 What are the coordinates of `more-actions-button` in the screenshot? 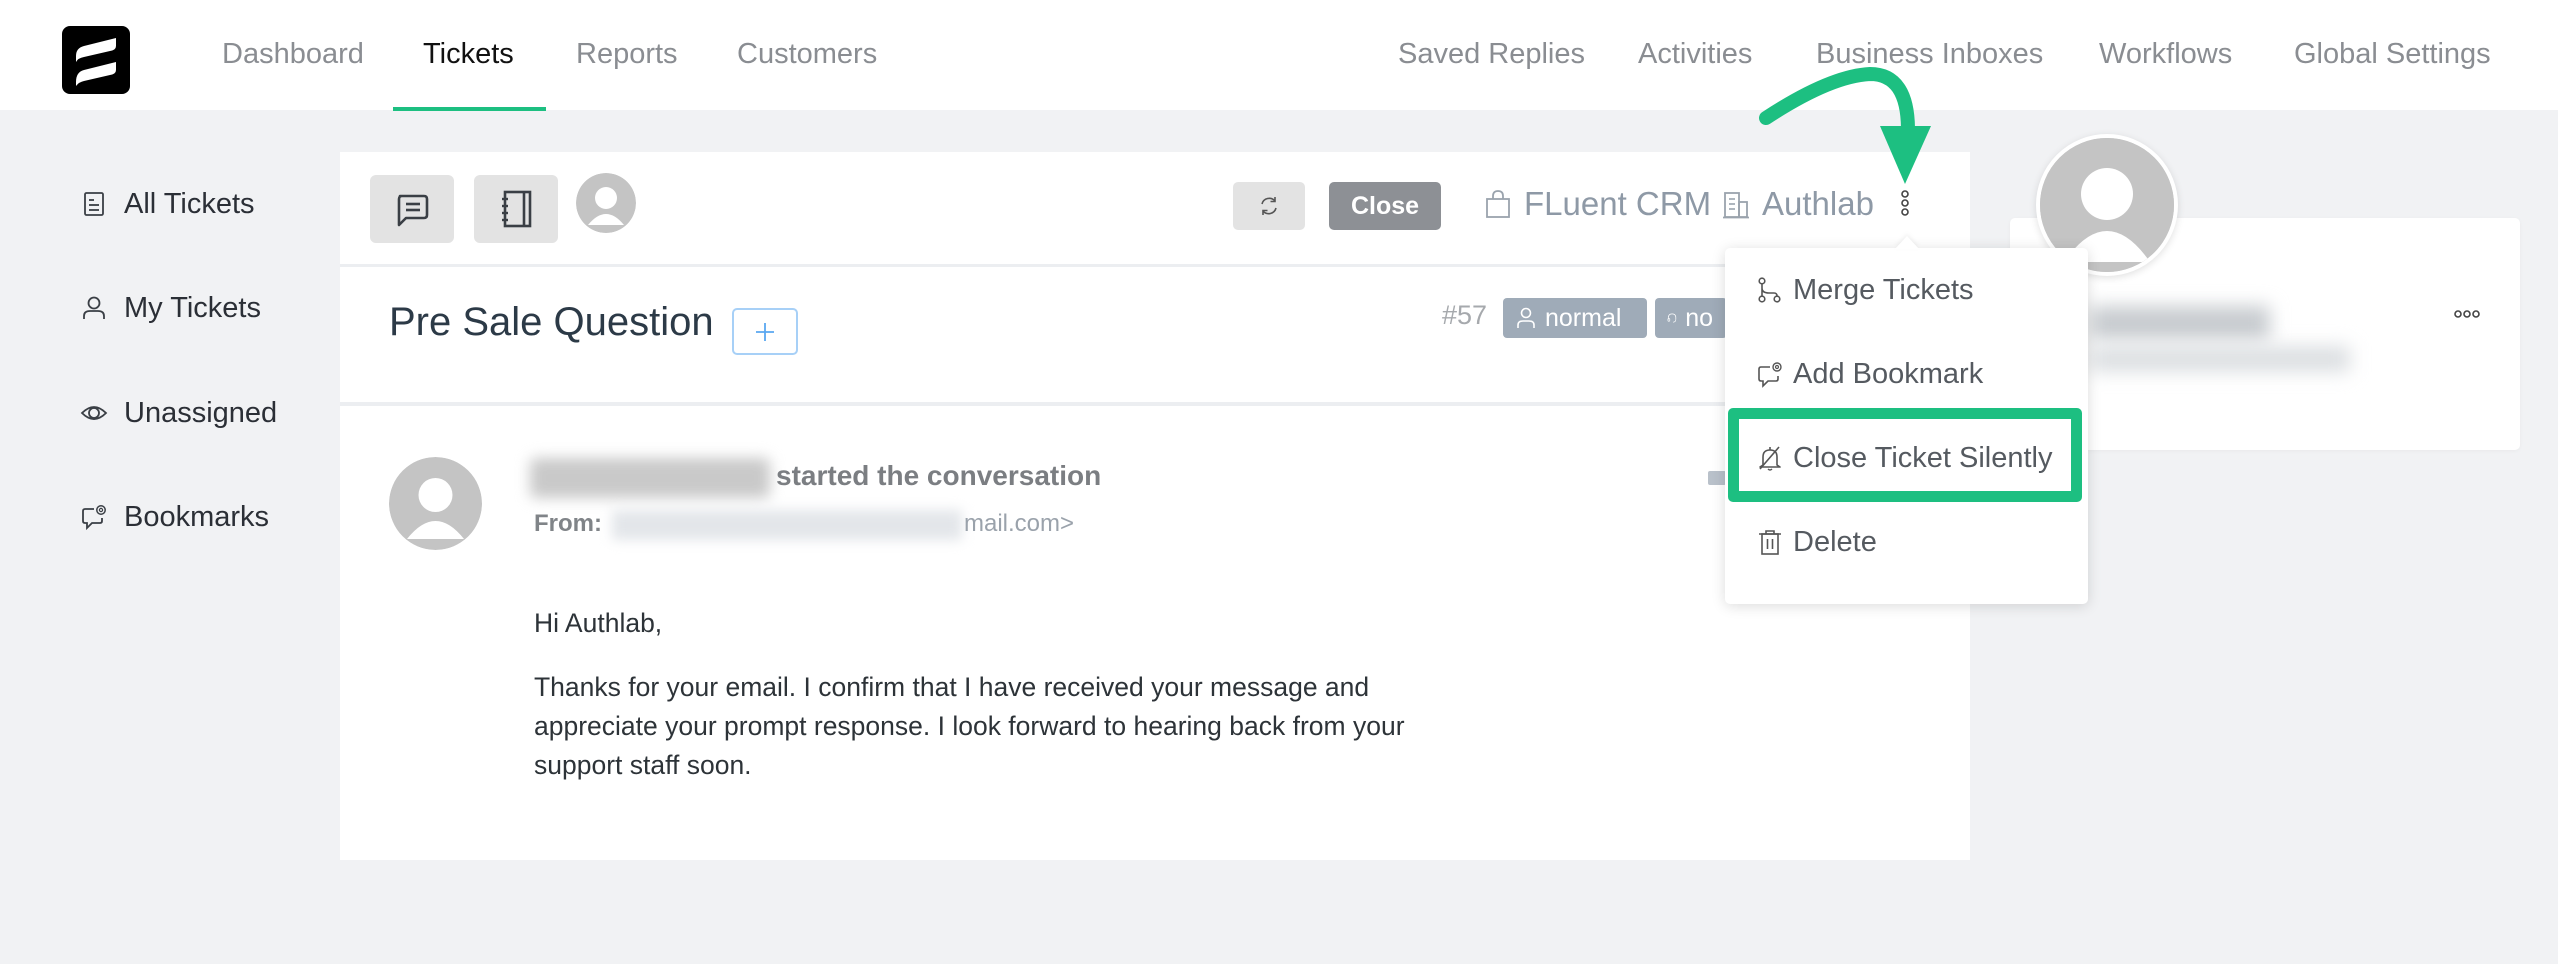 It's located at (1905, 204).